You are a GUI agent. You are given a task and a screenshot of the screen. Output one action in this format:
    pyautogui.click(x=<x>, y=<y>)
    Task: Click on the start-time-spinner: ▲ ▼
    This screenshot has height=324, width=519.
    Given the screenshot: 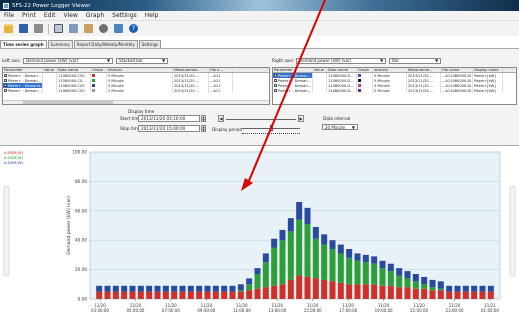 What is the action you would take?
    pyautogui.click(x=203, y=118)
    